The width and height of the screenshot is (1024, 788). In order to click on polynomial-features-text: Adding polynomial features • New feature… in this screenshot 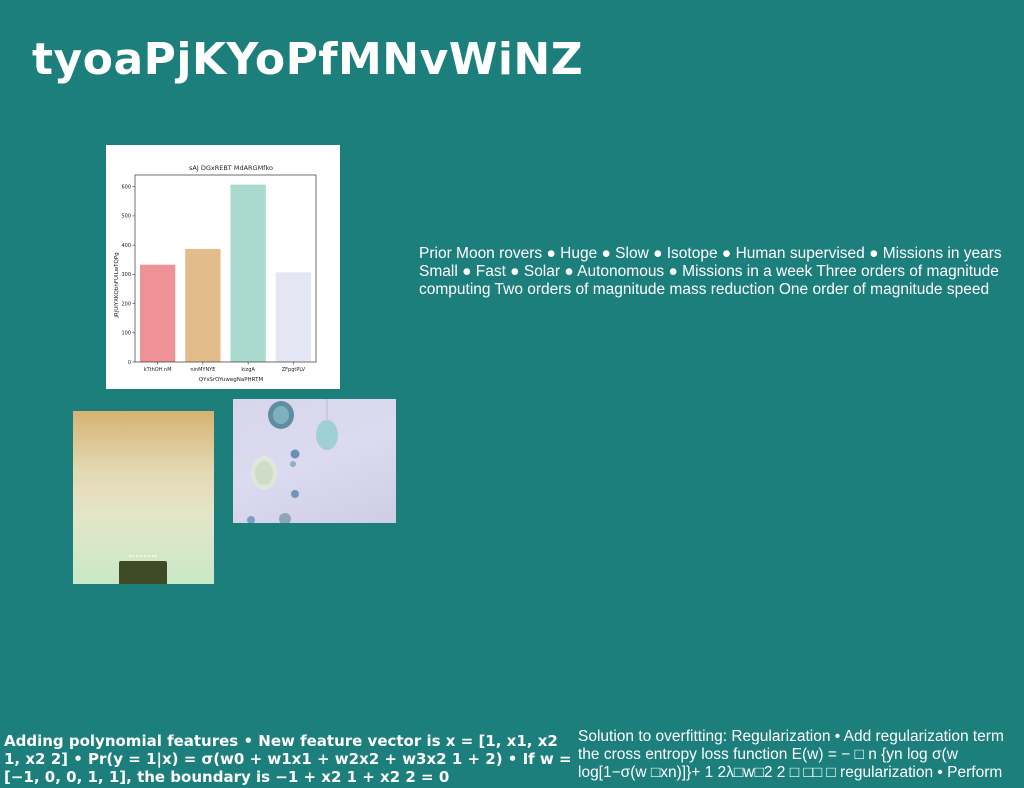, I will do `click(288, 759)`.